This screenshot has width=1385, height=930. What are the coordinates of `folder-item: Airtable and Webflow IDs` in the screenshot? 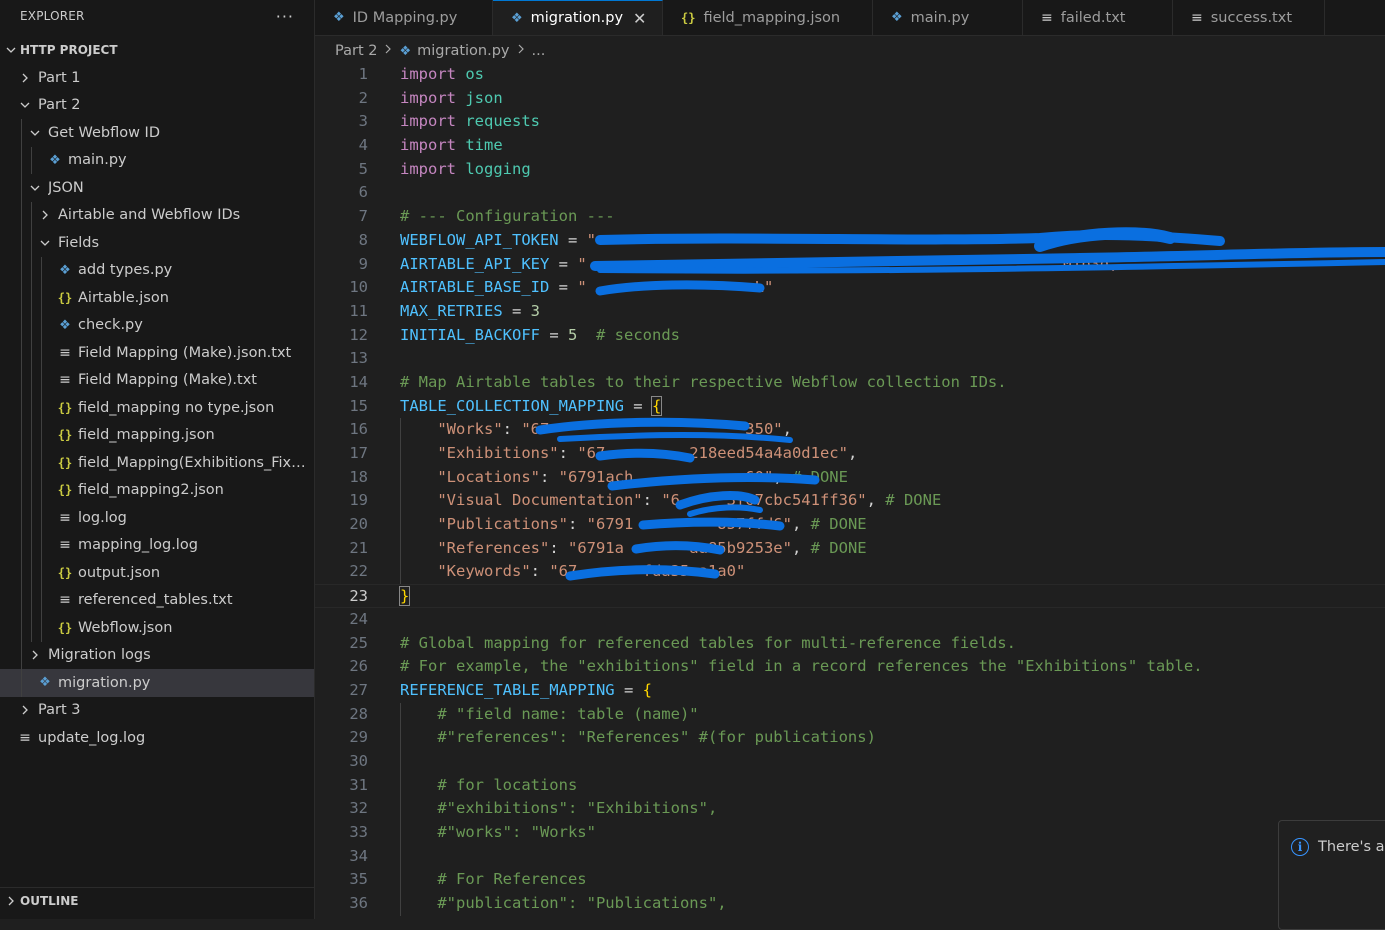 It's located at (157, 215).